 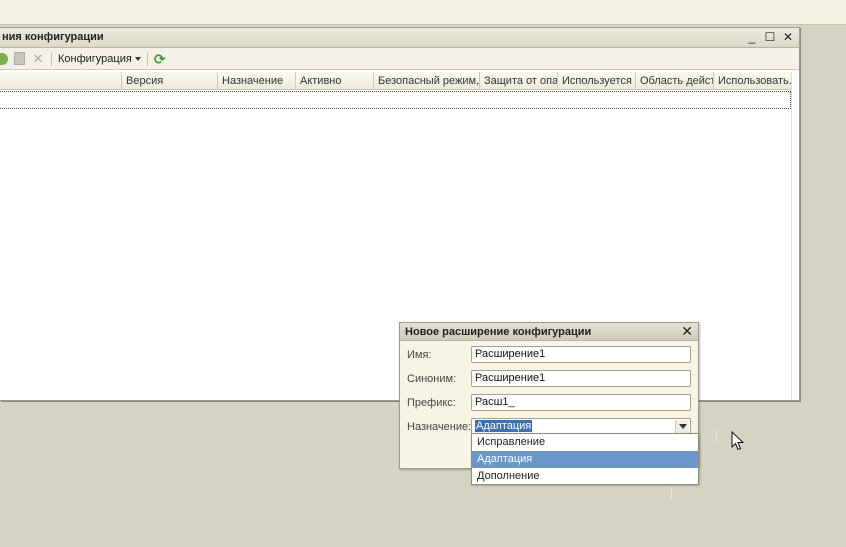 What do you see at coordinates (60, 81) in the screenshot?
I see `column-header-name` at bounding box center [60, 81].